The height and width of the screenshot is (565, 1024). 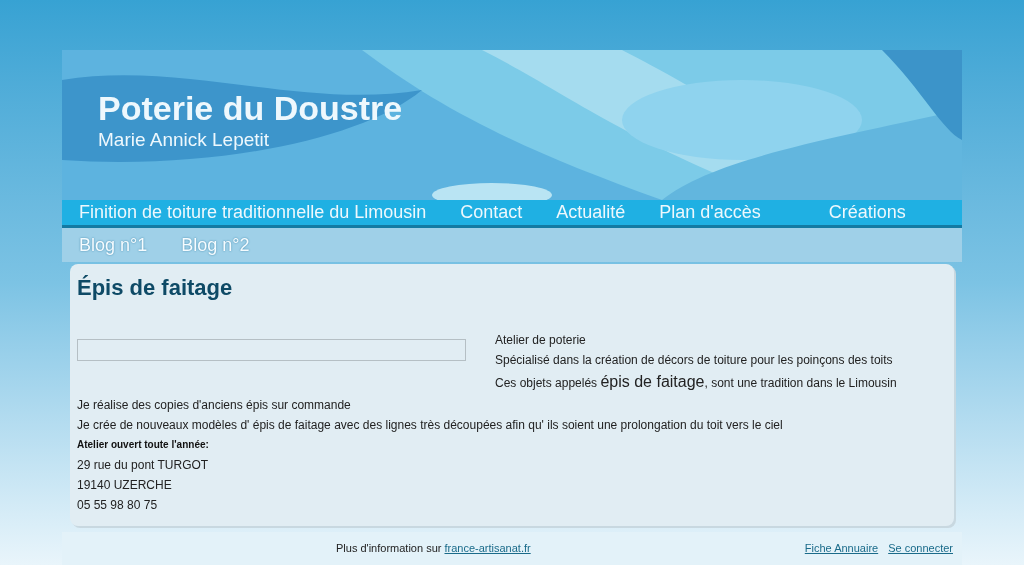 I want to click on footer-link: Fiche Annuaire, so click(x=841, y=548).